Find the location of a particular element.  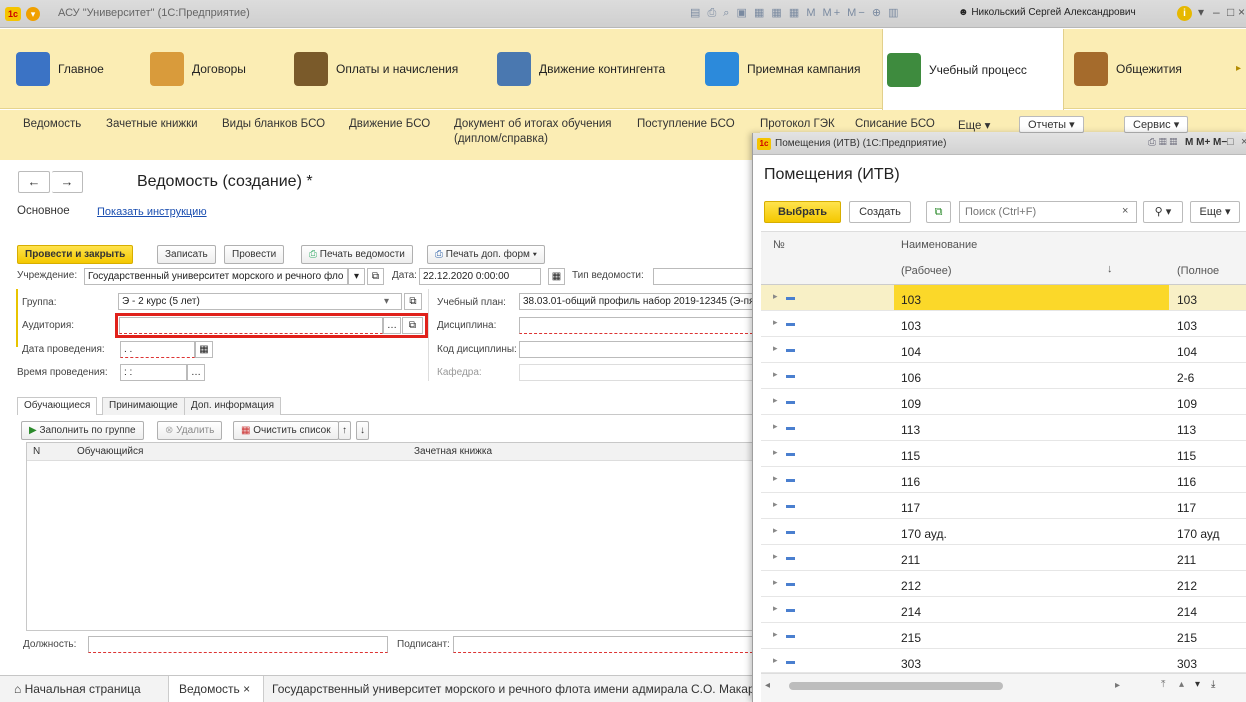

table-row: ▸ 109 109 is located at coordinates (1003, 402).